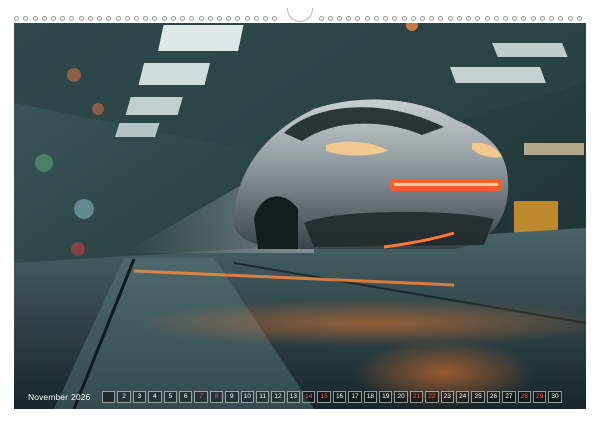 The height and width of the screenshot is (432, 600). What do you see at coordinates (416, 397) in the screenshot?
I see `day-cell: 21` at bounding box center [416, 397].